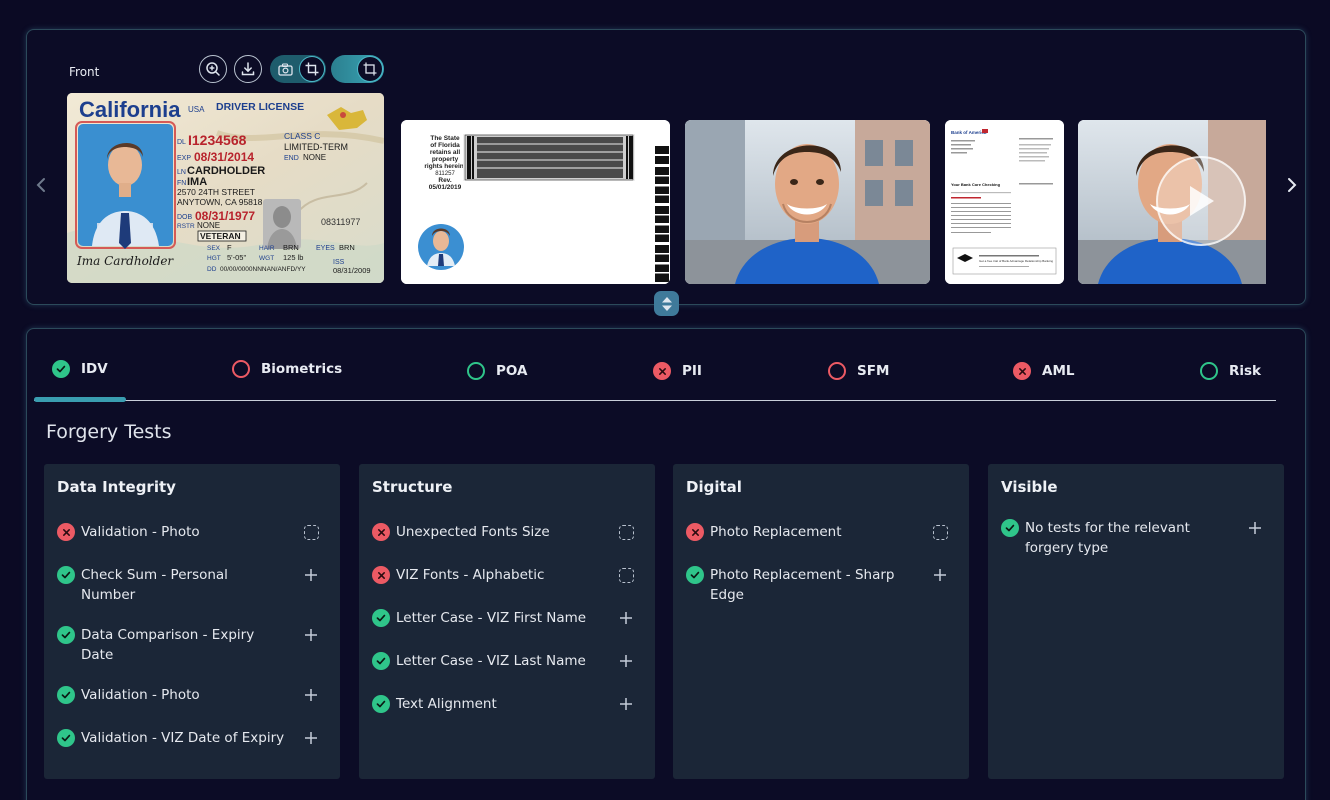  I want to click on card-sex-label: SEX, so click(214, 248).